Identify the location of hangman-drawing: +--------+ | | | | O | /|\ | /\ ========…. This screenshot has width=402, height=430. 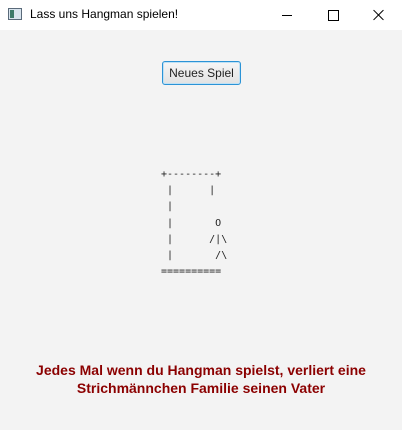
(194, 223).